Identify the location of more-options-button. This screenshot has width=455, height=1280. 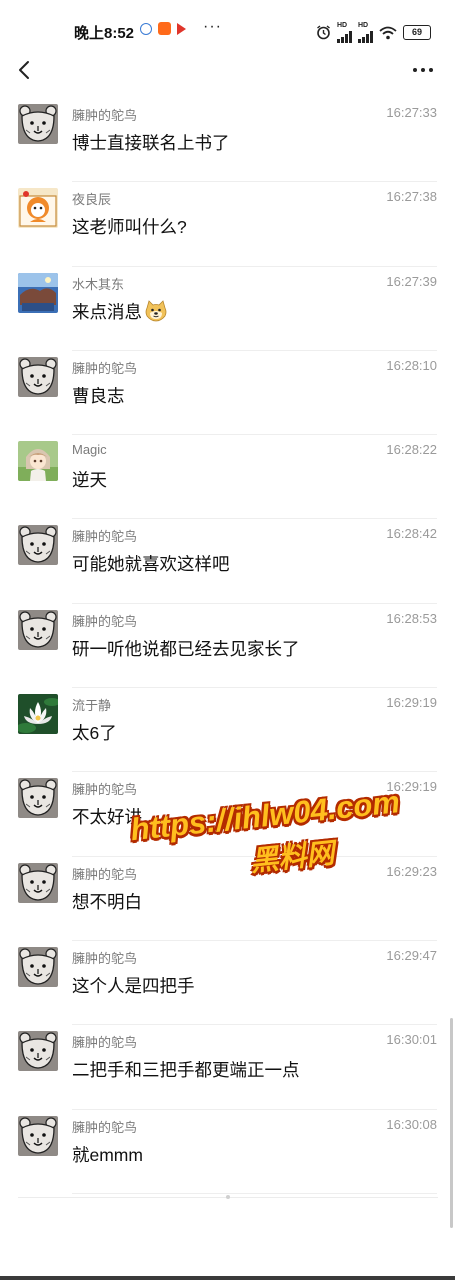
(423, 70).